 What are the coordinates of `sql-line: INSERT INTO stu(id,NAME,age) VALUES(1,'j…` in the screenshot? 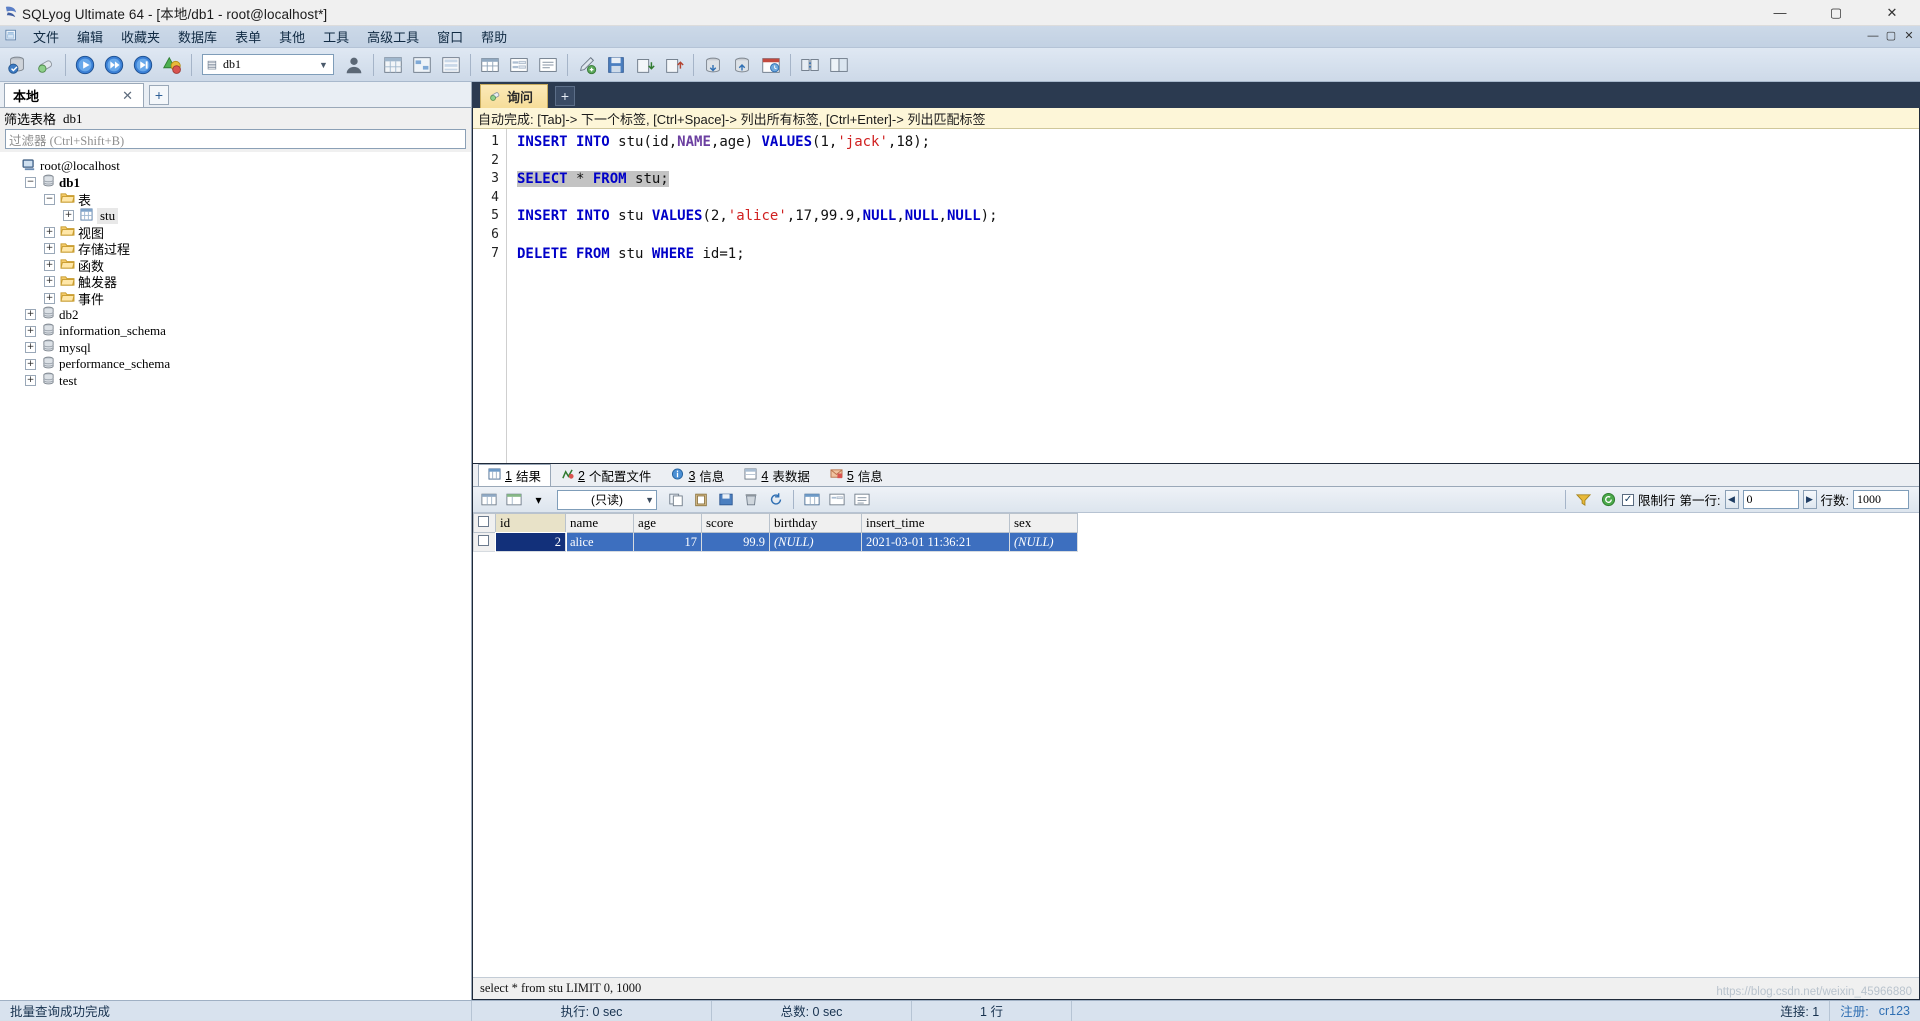 It's located at (1218, 142).